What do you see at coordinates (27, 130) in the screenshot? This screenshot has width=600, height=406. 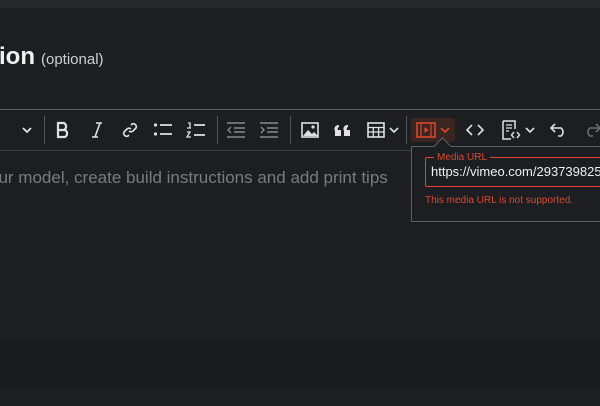 I see `heading-dropdown-chevron-icon` at bounding box center [27, 130].